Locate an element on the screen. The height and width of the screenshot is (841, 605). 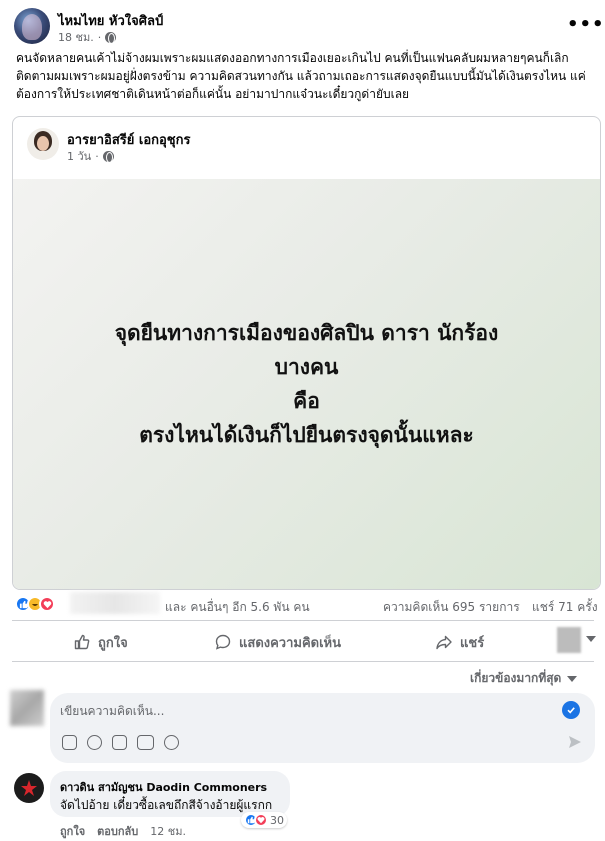
share-button: แชร์ is located at coordinates (460, 642).